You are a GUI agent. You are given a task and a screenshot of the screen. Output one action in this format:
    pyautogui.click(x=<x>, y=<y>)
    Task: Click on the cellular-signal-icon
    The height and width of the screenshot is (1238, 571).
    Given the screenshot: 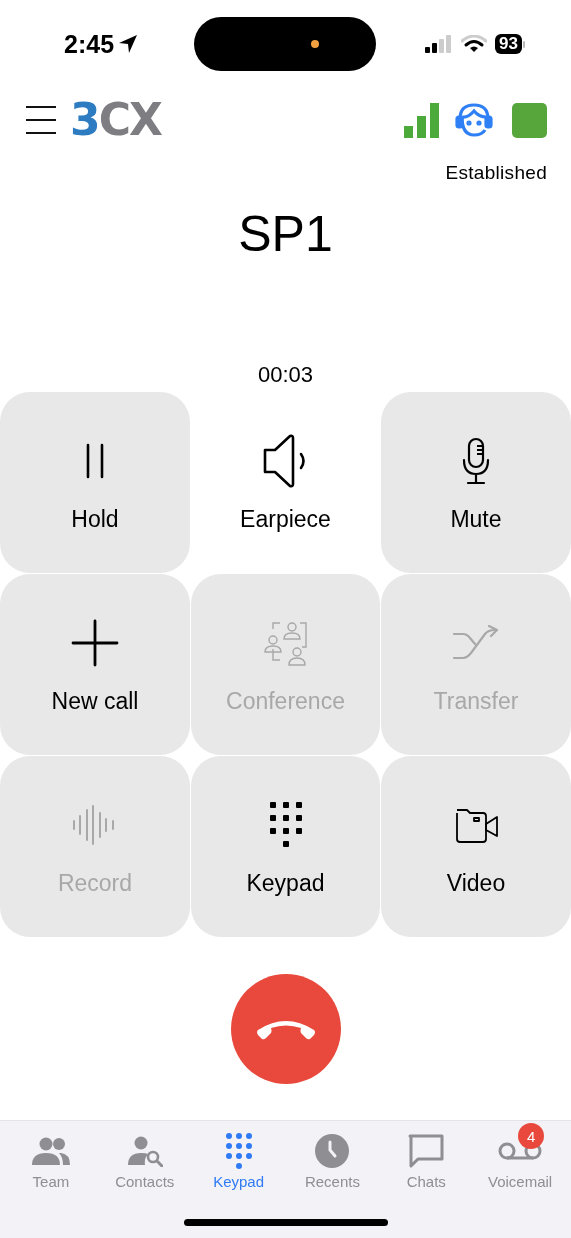 What is the action you would take?
    pyautogui.click(x=439, y=44)
    